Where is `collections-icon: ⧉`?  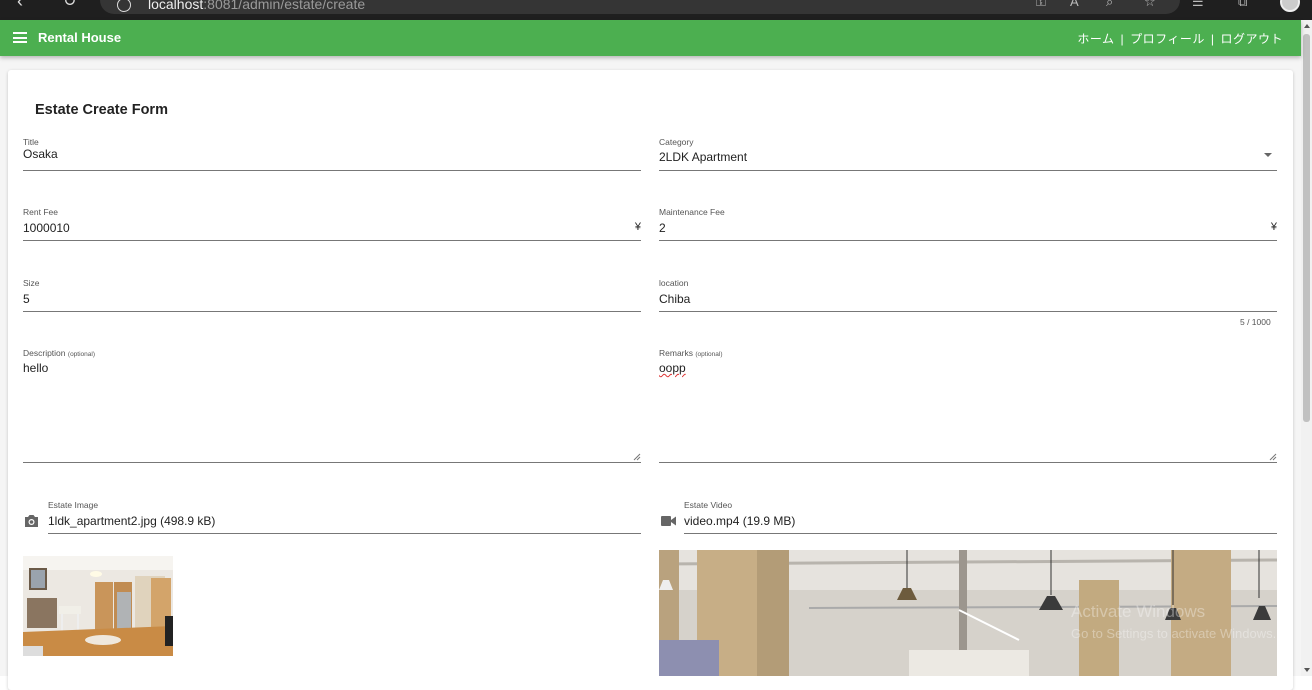
collections-icon: ⧉ is located at coordinates (1242, 5).